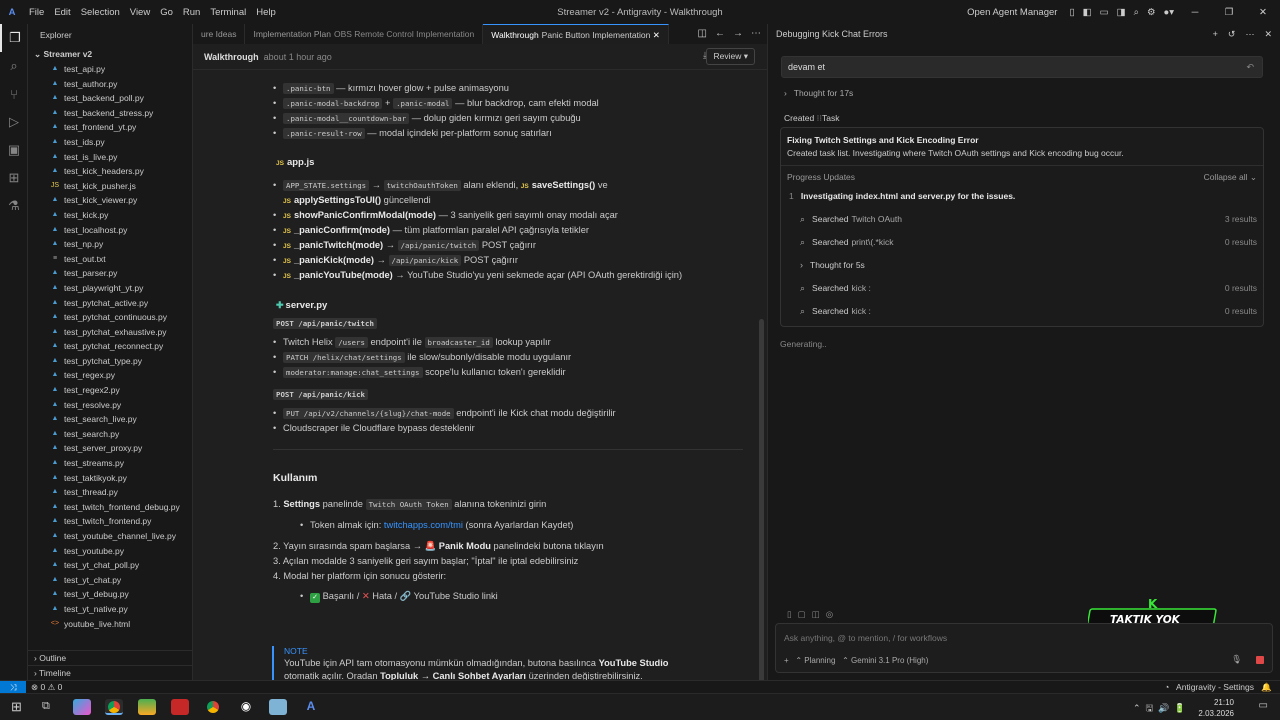  I want to click on twitchapps-link: twitchapps.com/tmi, so click(423, 525).